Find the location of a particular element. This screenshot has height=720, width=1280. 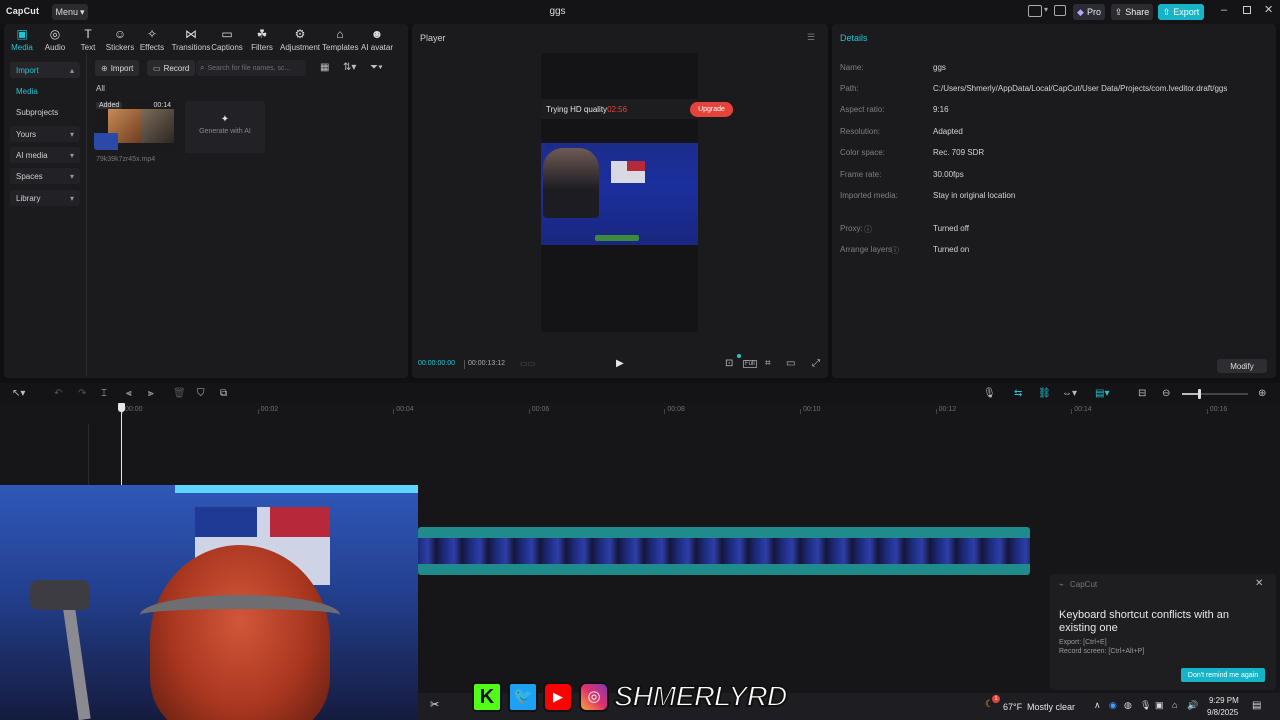

tab-label: Media is located at coordinates (22, 47).